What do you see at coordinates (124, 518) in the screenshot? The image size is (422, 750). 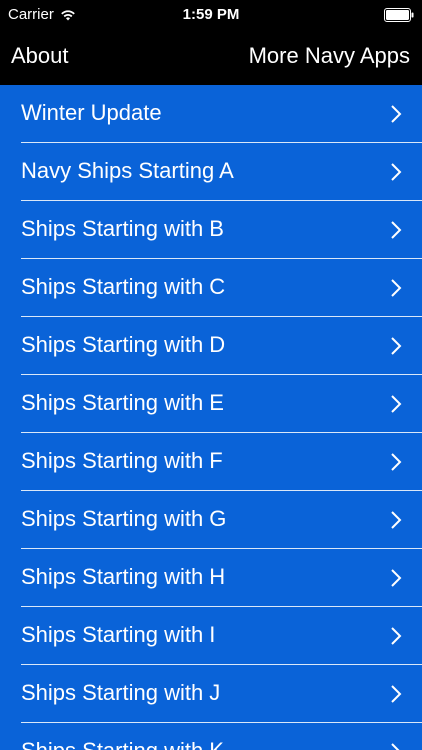 I see `list-item-label: Ships Starting with G` at bounding box center [124, 518].